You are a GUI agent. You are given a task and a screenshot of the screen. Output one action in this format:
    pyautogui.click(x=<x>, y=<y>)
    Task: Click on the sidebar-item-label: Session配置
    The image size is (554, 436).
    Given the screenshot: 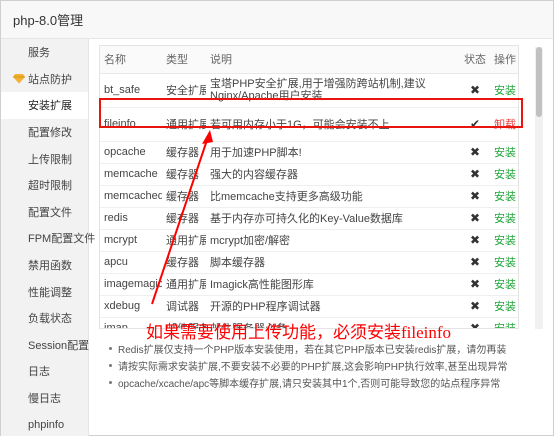 What is the action you would take?
    pyautogui.click(x=59, y=345)
    